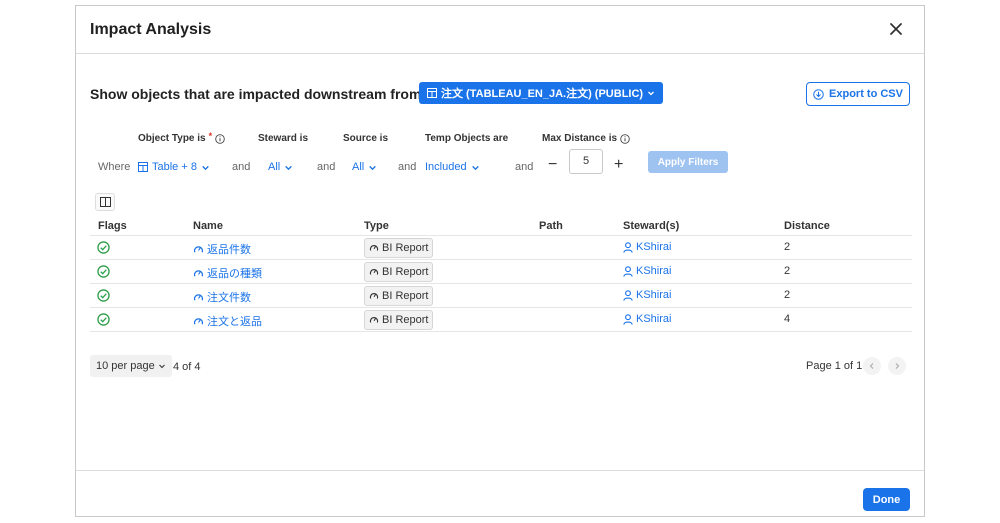 This screenshot has width=1000, height=523. I want to click on export-csv-button: Export to CSV, so click(858, 94).